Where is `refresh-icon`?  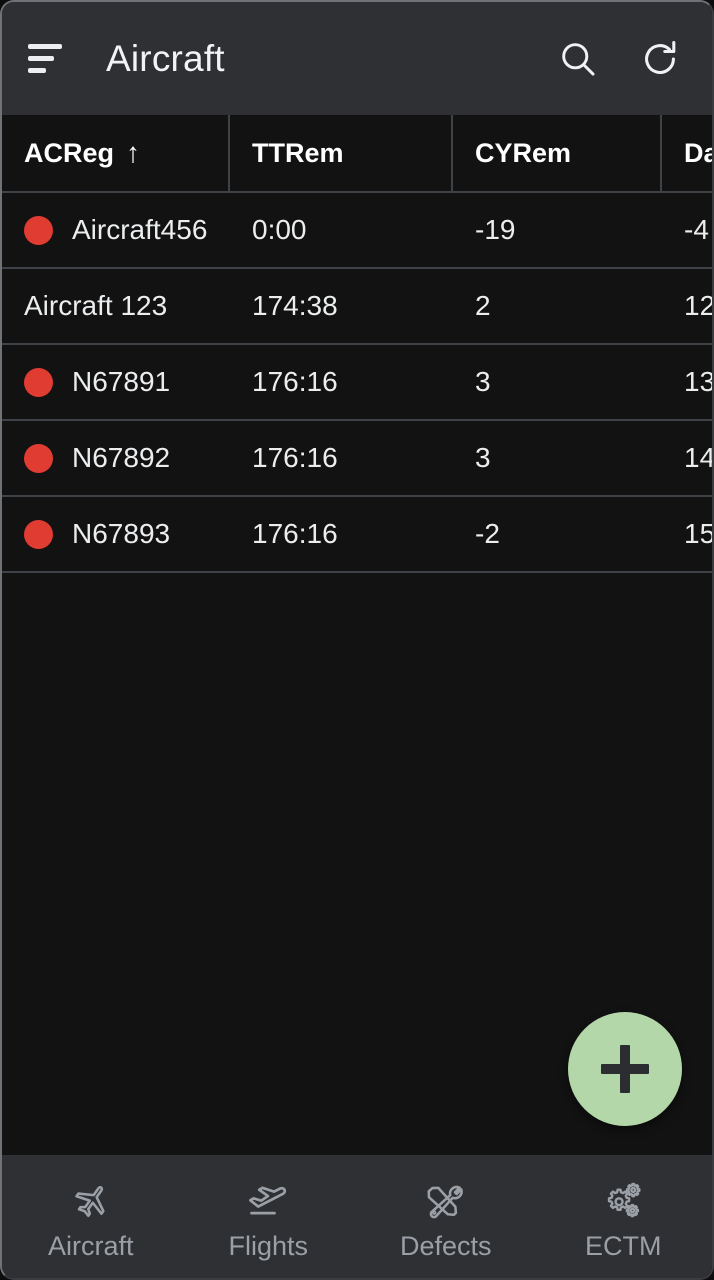 refresh-icon is located at coordinates (660, 59).